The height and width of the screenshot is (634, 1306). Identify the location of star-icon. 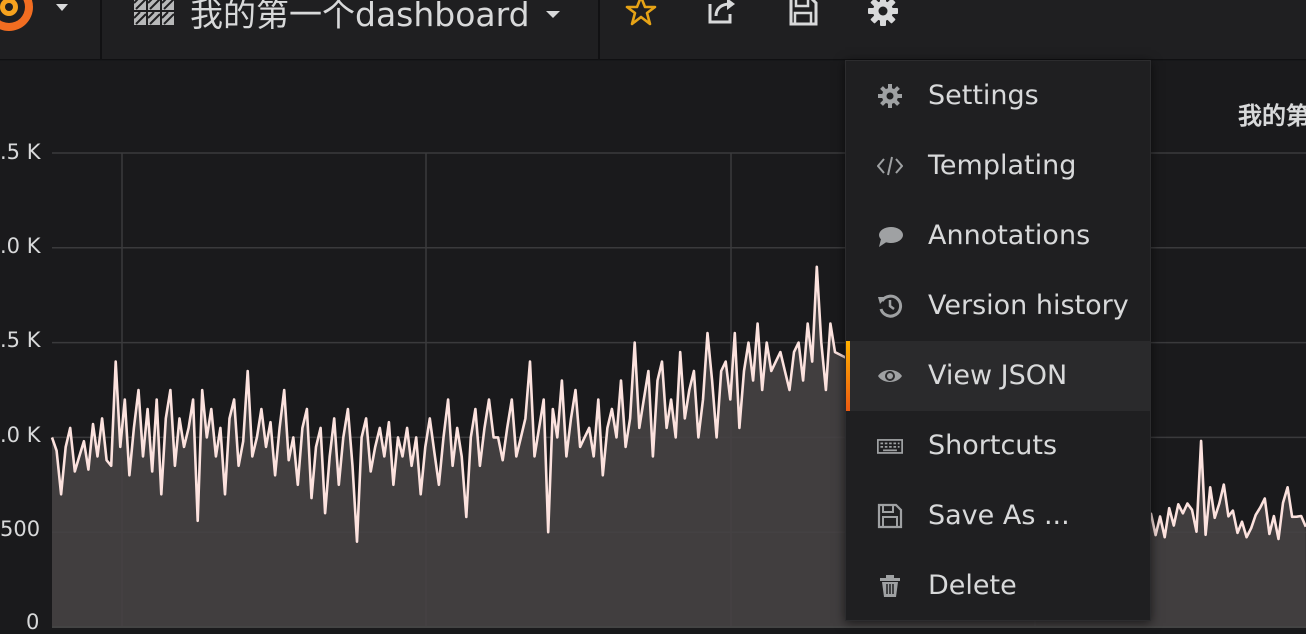
(641, 14).